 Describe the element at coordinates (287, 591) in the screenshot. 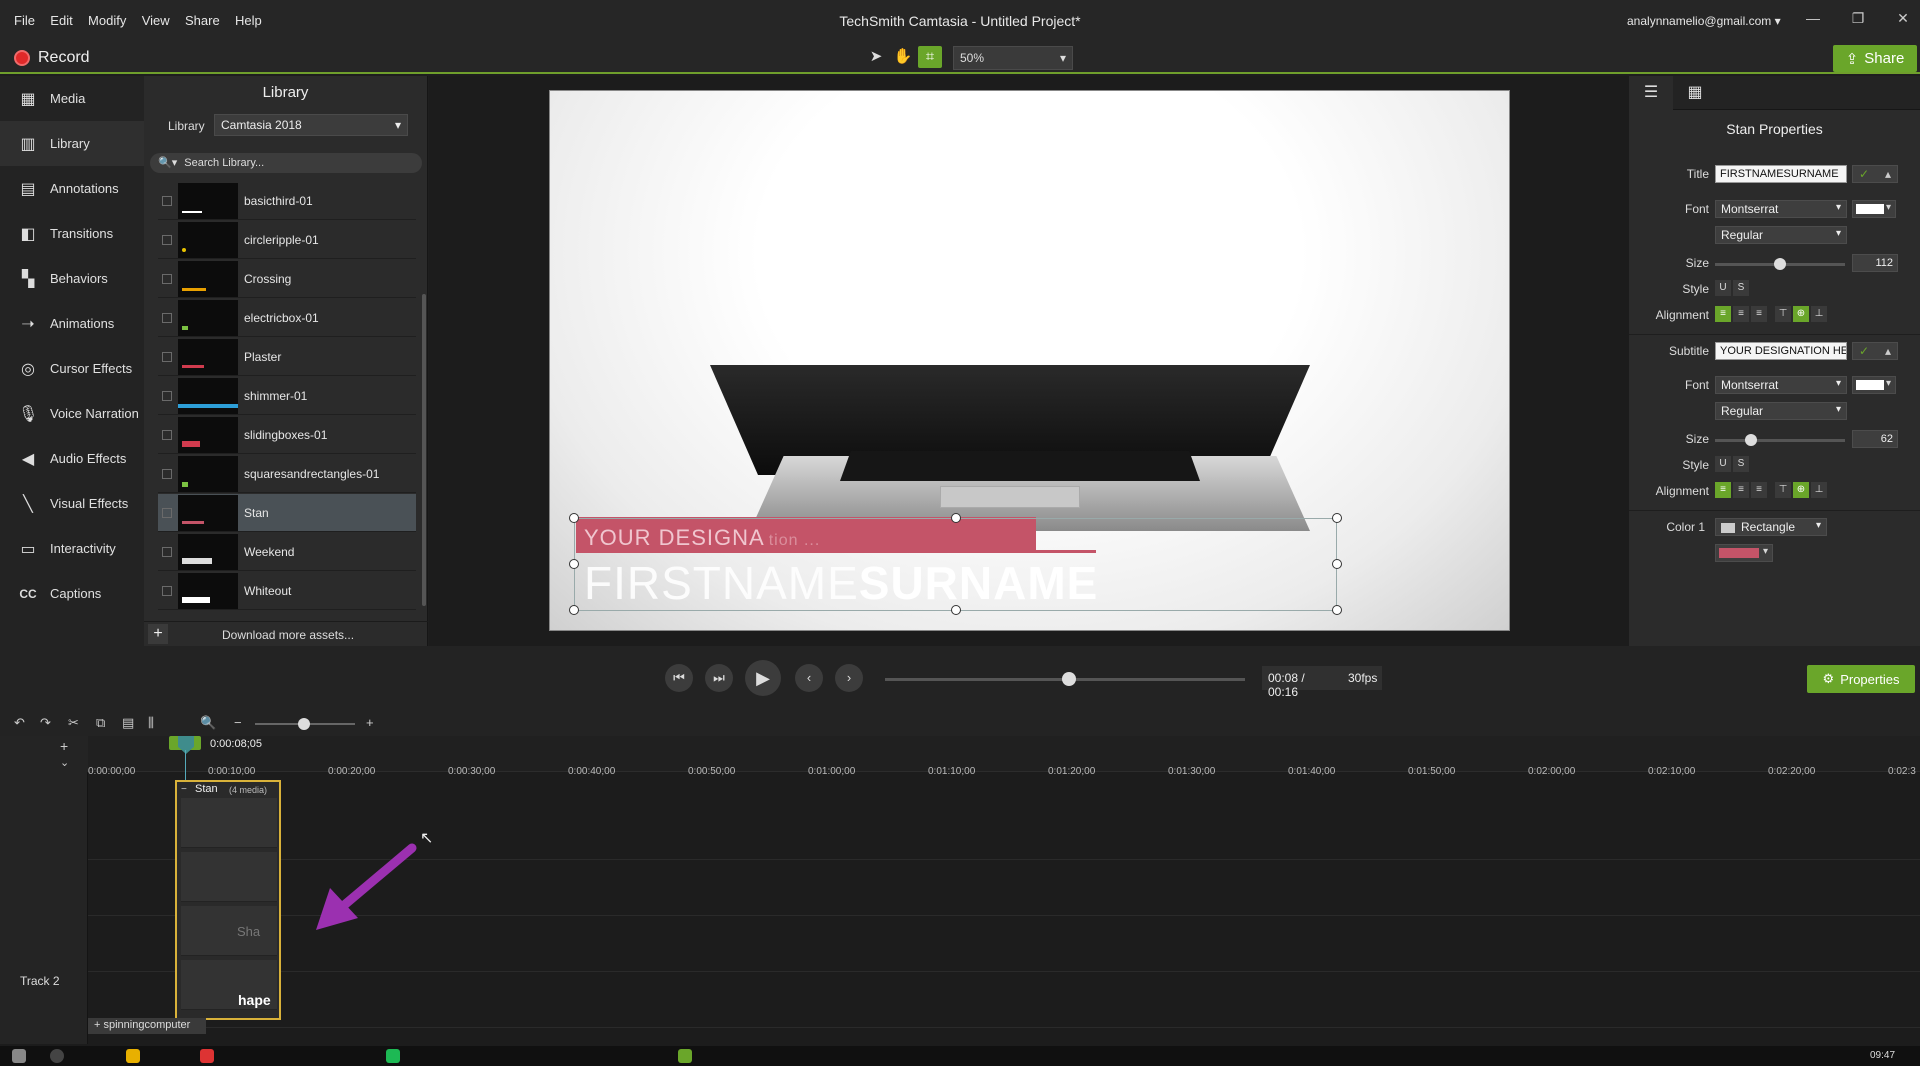

I see `list-item: Whiteout` at that location.